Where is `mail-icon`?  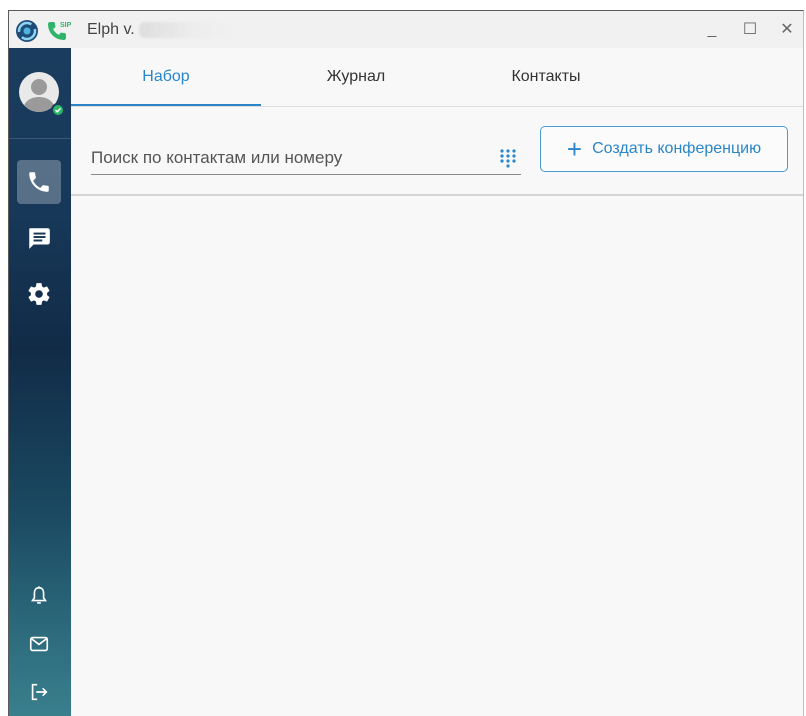
mail-icon is located at coordinates (39, 644).